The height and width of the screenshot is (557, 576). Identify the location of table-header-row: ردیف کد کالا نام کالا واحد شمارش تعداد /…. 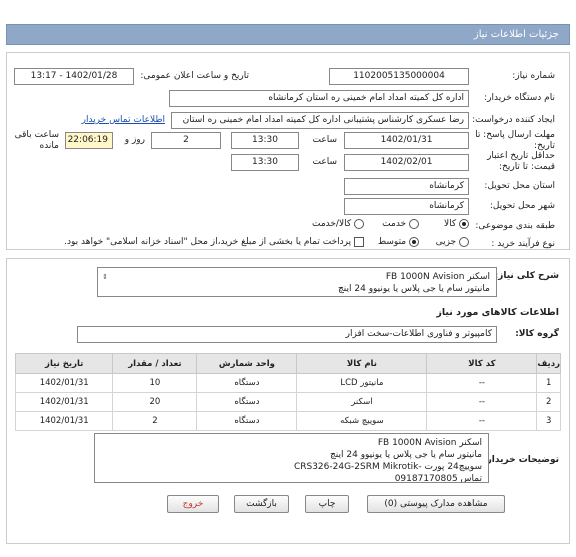
(287, 363).